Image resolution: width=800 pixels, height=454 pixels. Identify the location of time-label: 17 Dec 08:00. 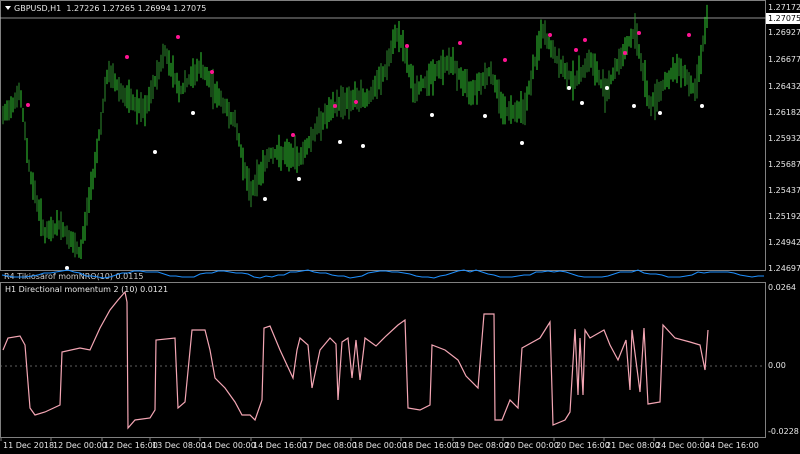
(330, 445).